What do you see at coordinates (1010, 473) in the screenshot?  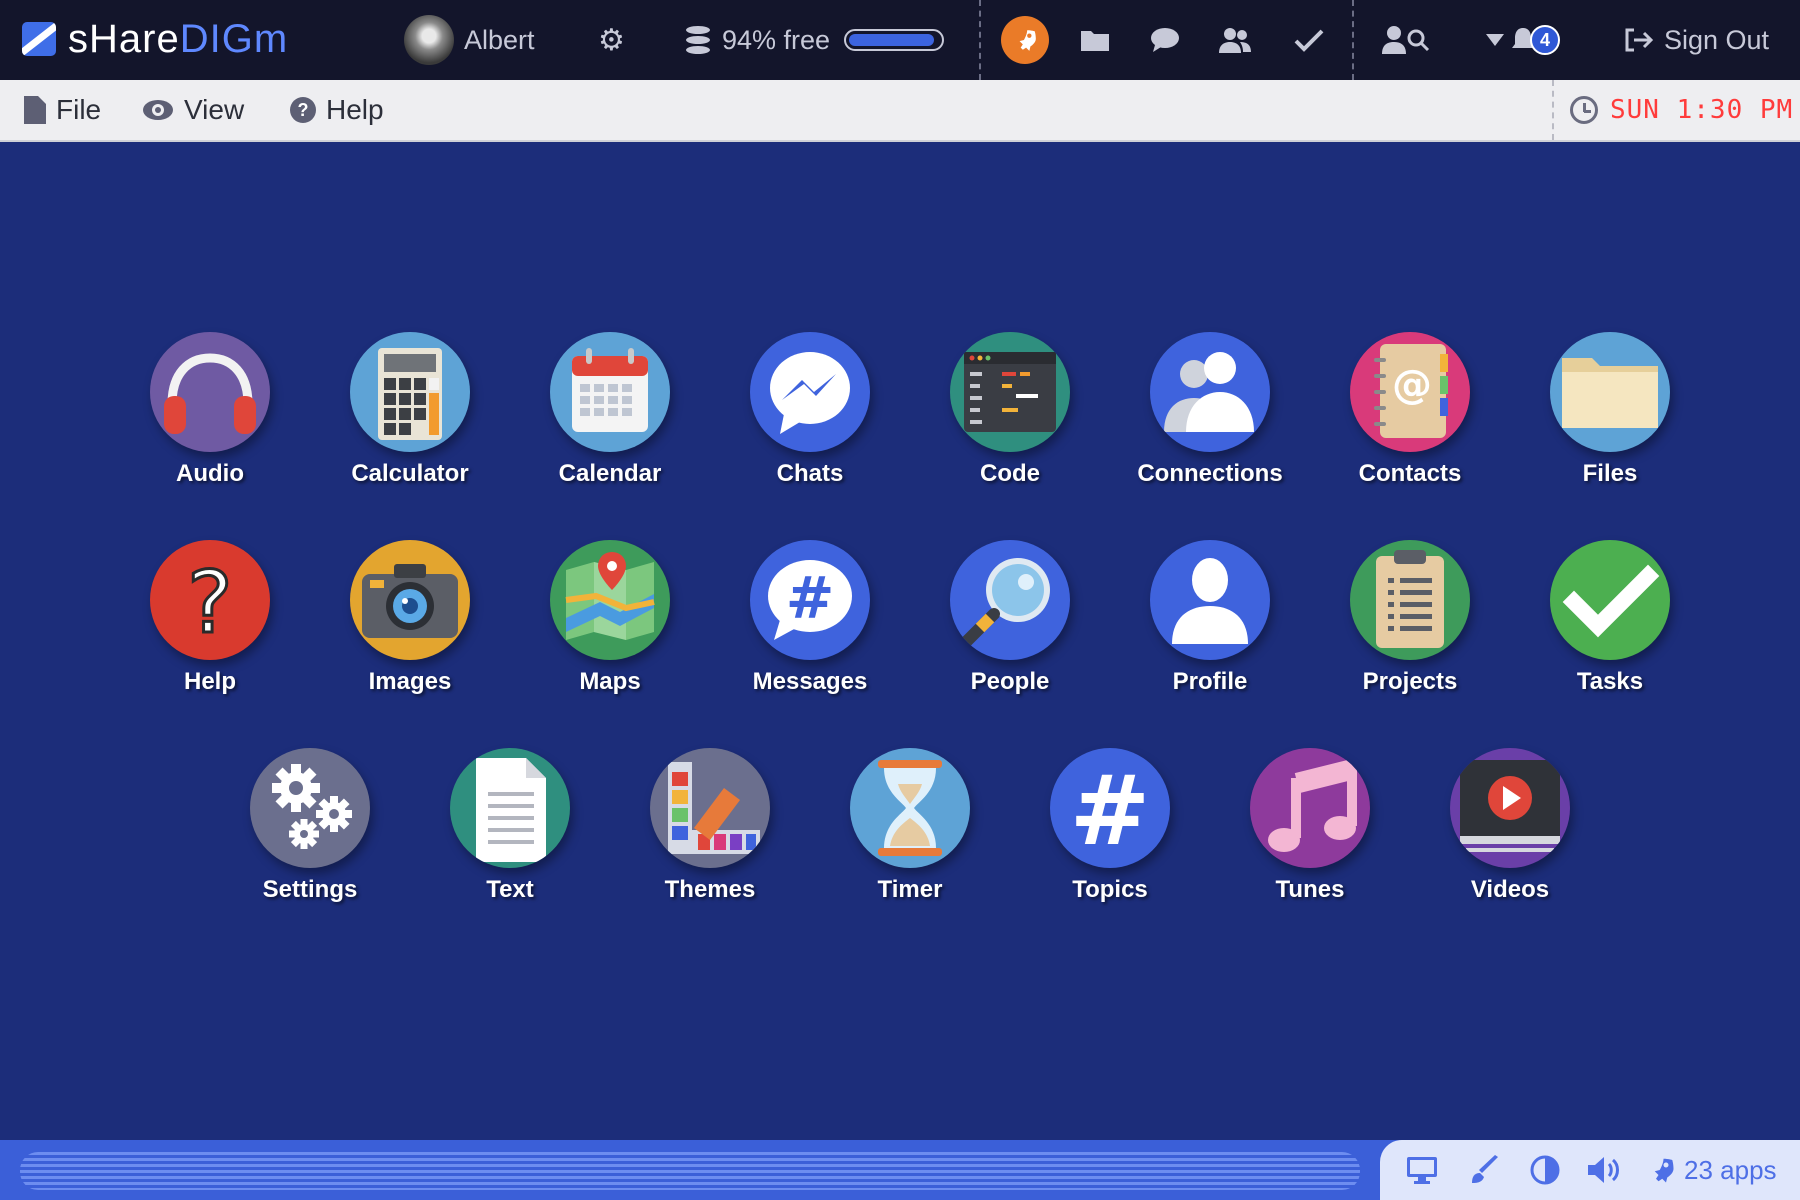 I see `app-label: Code` at bounding box center [1010, 473].